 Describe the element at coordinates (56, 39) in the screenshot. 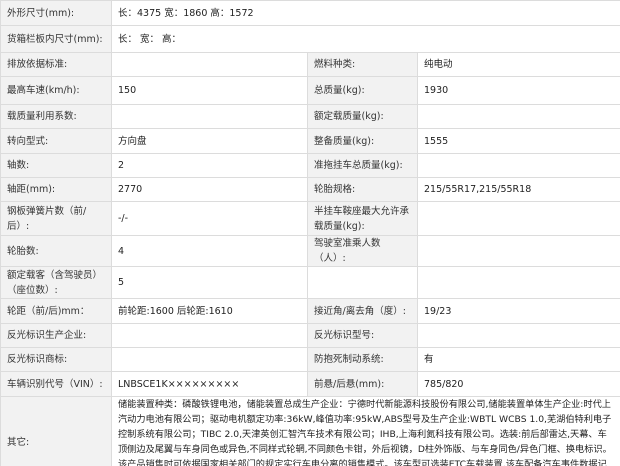

I see `label-cargo-box: 货箱栏板内尺寸(mm):` at that location.